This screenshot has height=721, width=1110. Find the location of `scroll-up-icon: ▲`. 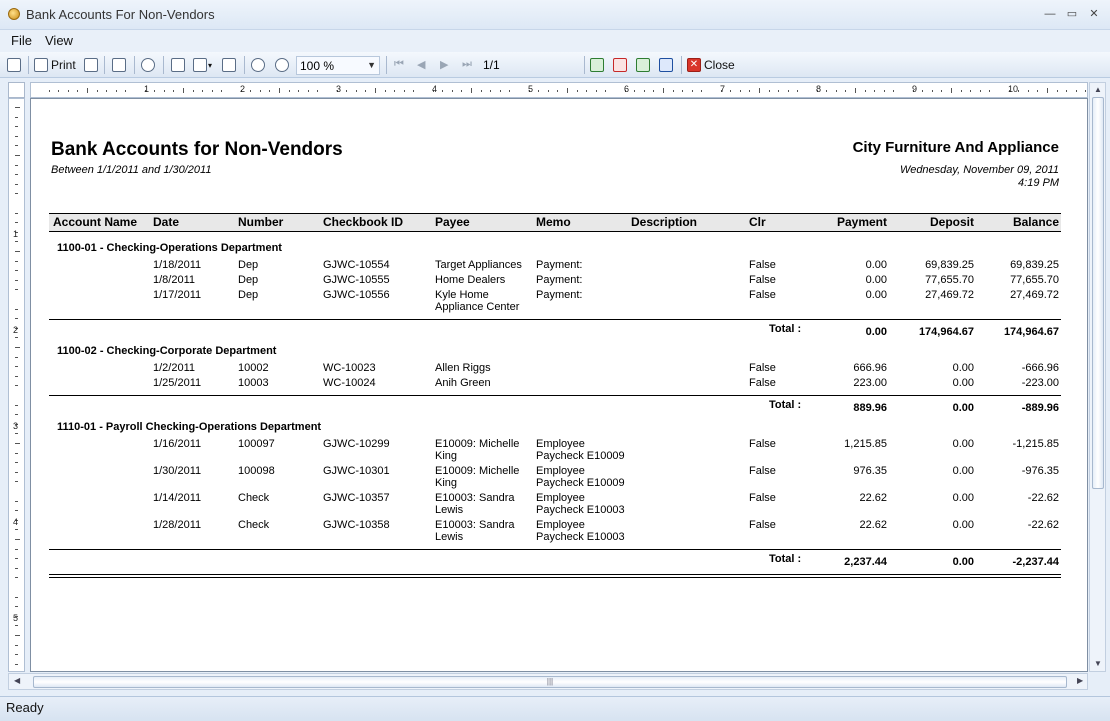

scroll-up-icon: ▲ is located at coordinates (1098, 89).